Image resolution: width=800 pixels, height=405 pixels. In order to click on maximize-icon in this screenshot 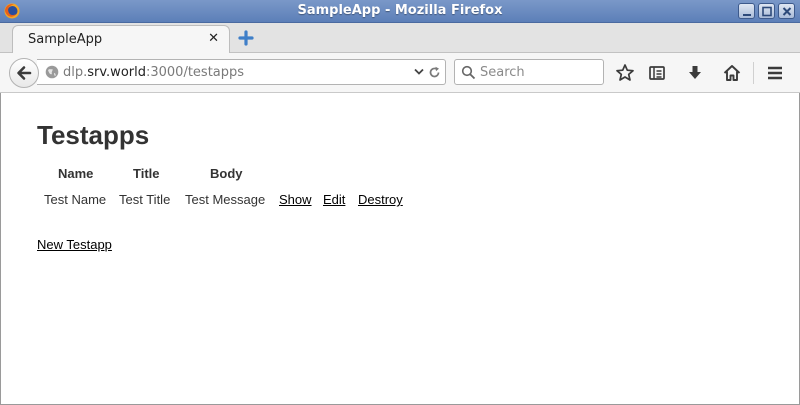, I will do `click(767, 11)`.